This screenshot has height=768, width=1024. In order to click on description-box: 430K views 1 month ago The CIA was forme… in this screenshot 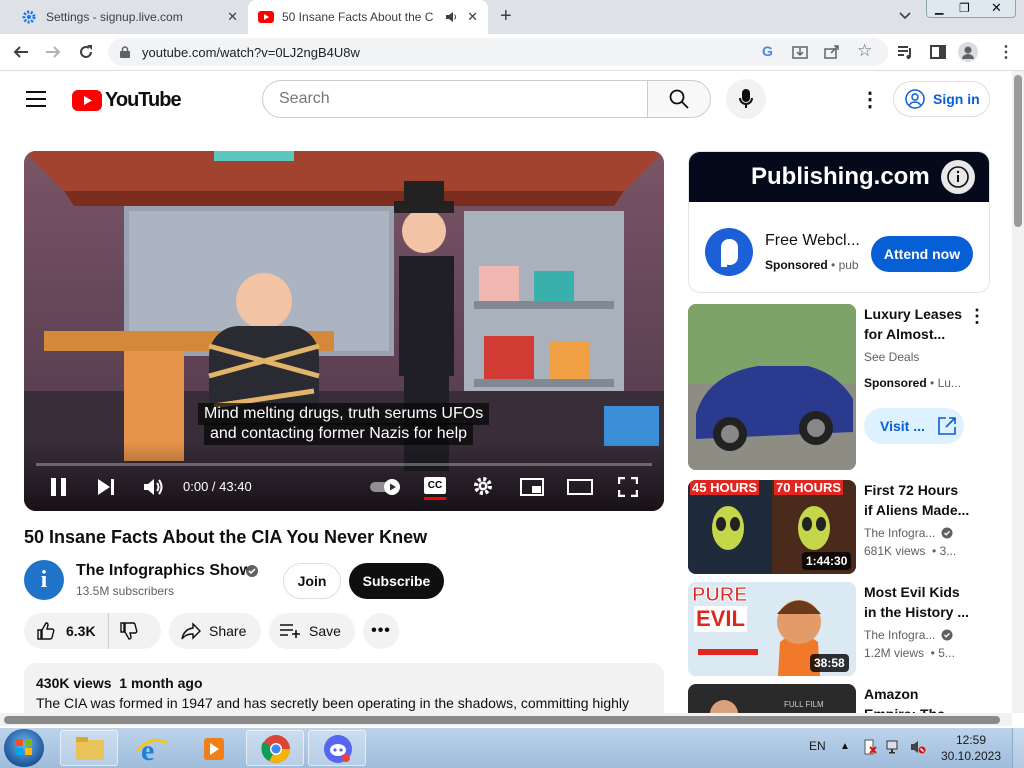, I will do `click(344, 688)`.